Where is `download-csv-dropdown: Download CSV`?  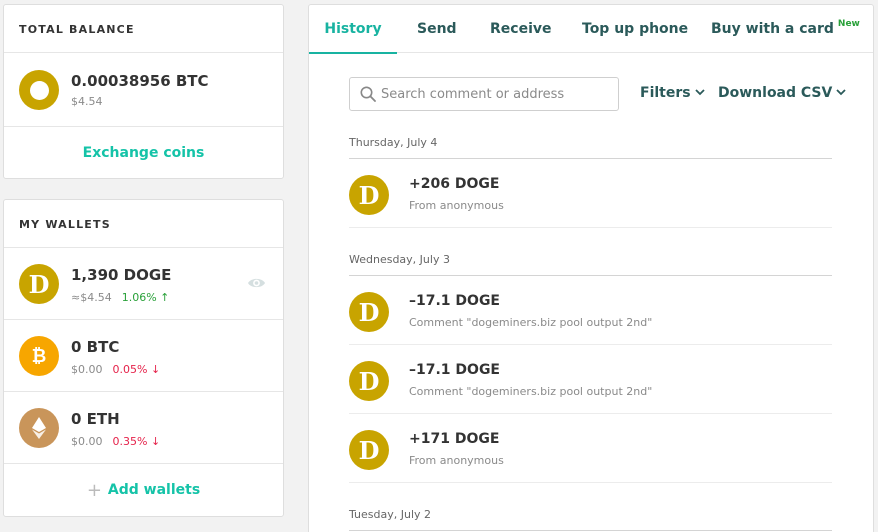
download-csv-dropdown: Download CSV is located at coordinates (782, 93).